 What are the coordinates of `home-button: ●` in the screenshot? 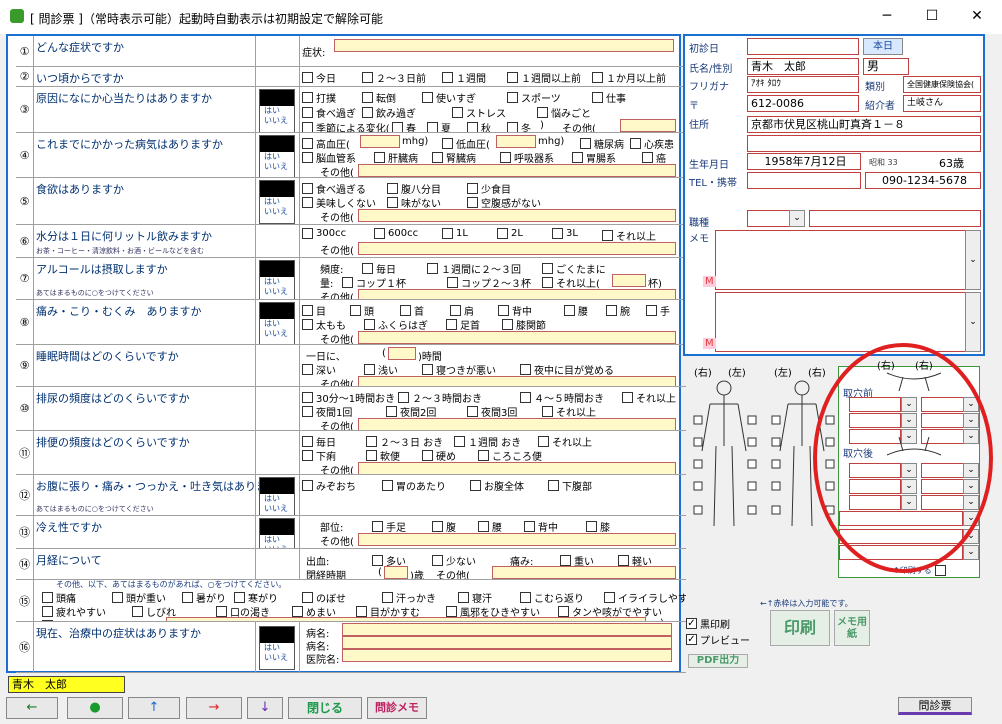 It's located at (95, 708).